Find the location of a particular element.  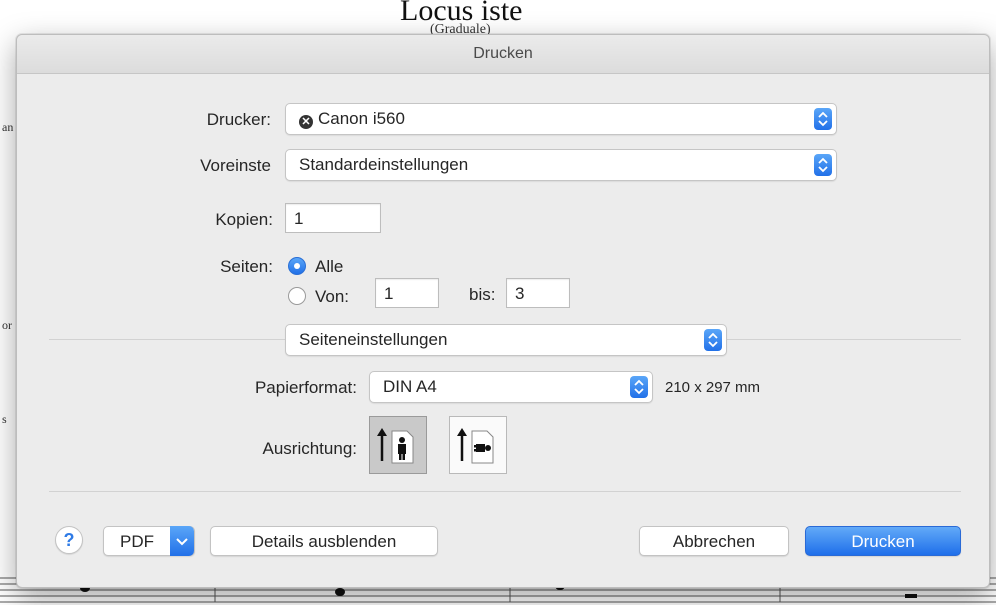

pages-label: Seiten: is located at coordinates (246, 266).